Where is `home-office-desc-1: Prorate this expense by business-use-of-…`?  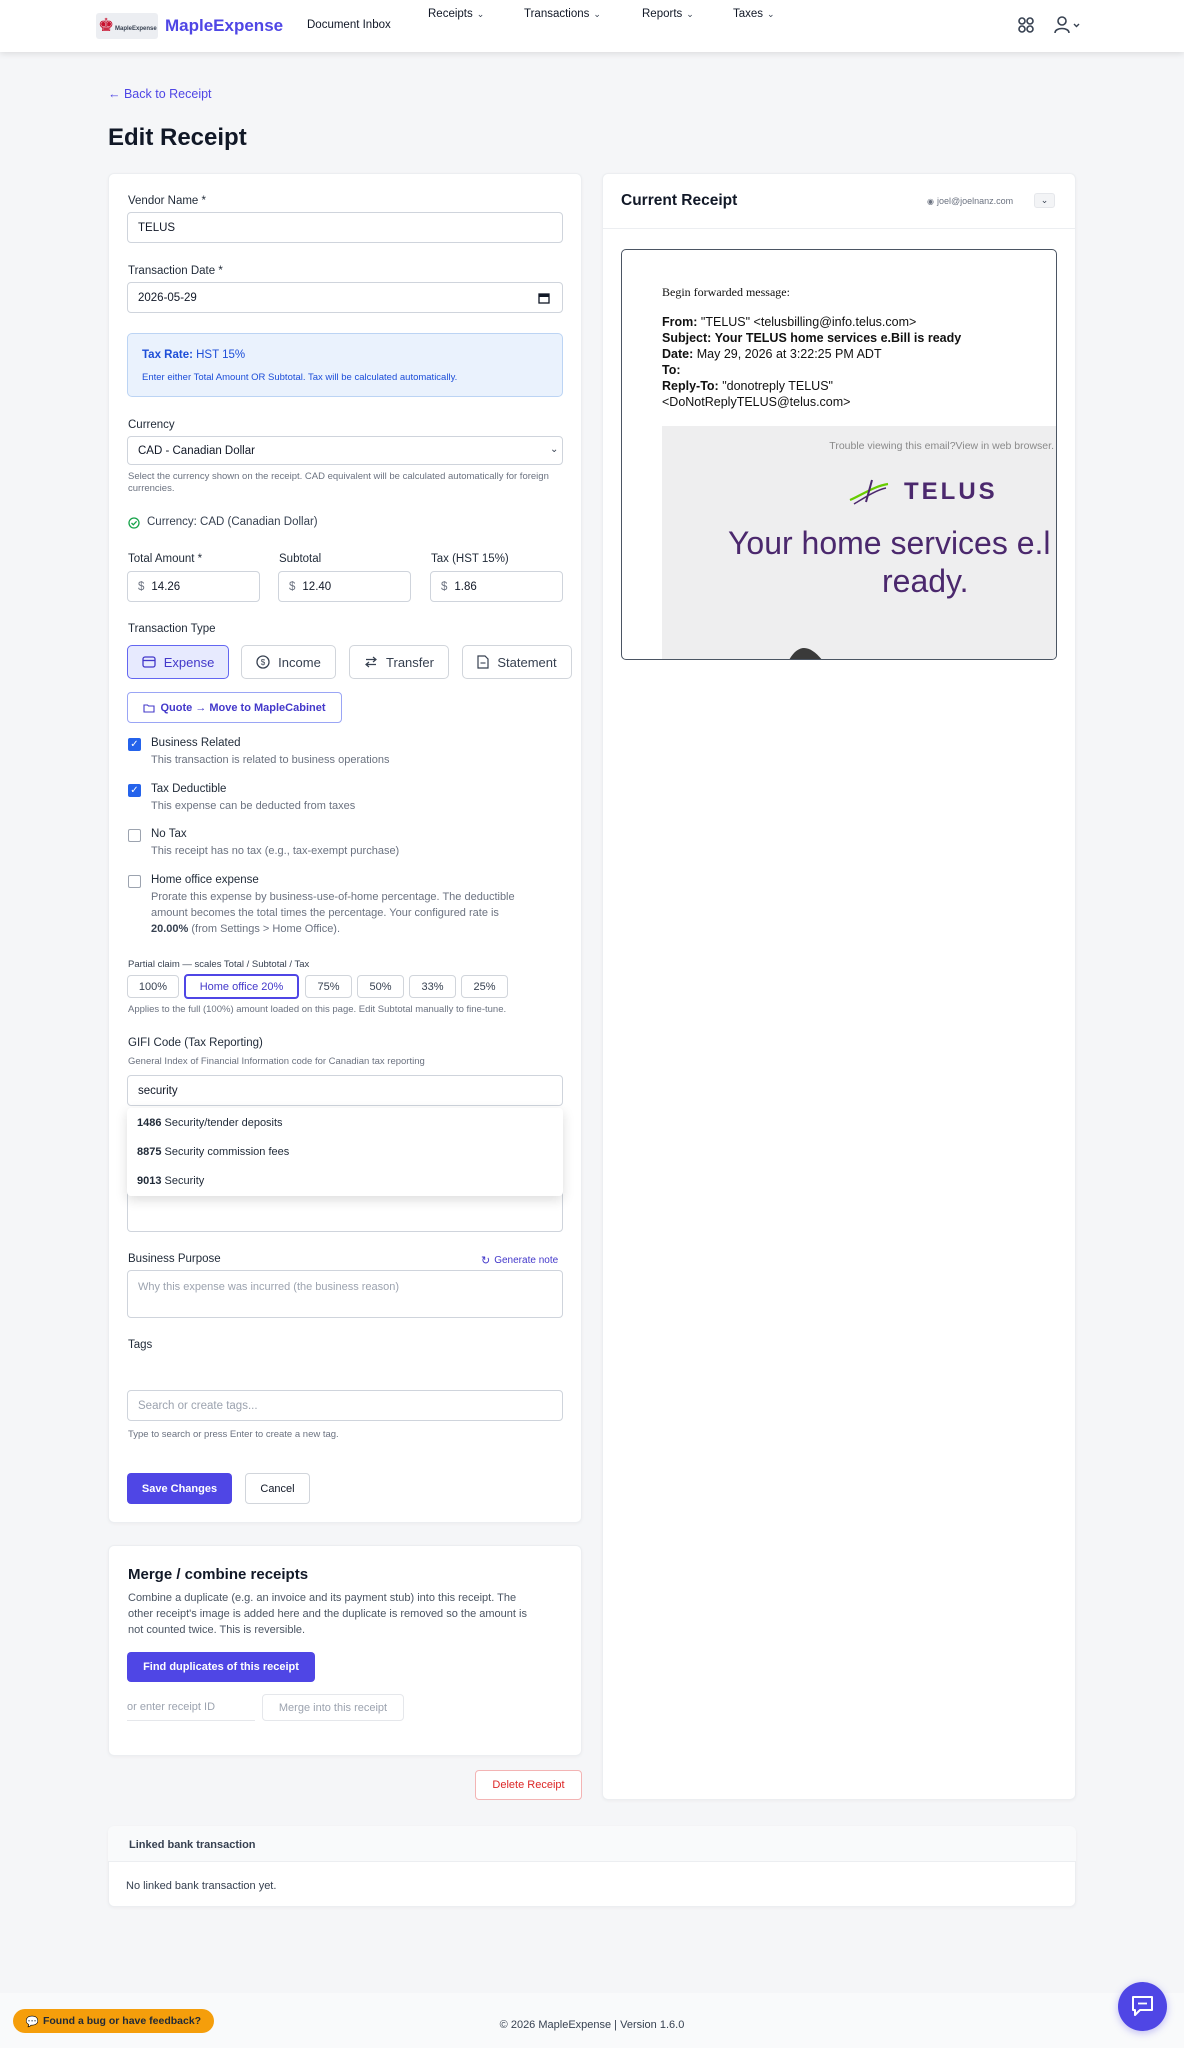 home-office-desc-1: Prorate this expense by business-use-of-… is located at coordinates (333, 897).